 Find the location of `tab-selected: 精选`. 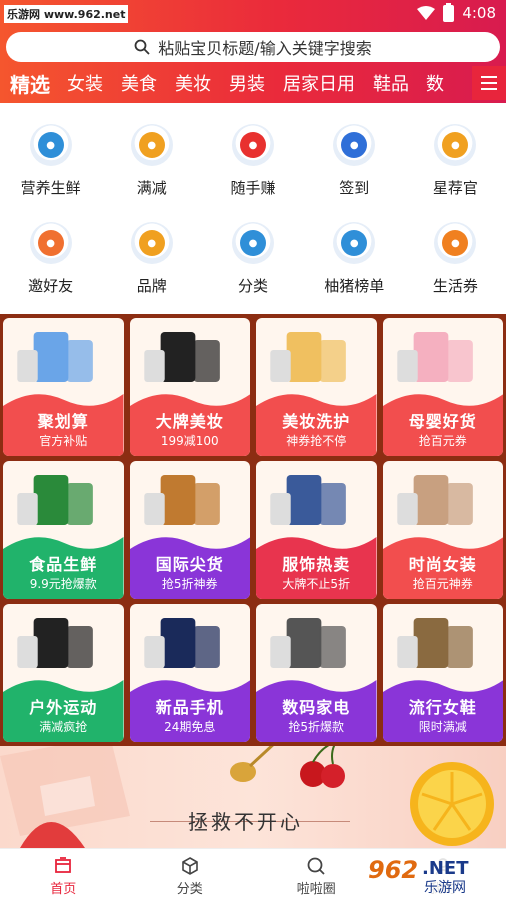

tab-selected: 精选 is located at coordinates (25, 83).